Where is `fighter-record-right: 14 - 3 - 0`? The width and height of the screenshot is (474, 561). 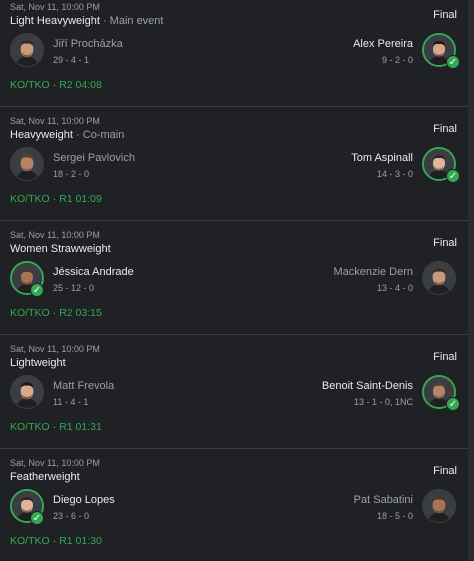 fighter-record-right: 14 - 3 - 0 is located at coordinates (394, 174).